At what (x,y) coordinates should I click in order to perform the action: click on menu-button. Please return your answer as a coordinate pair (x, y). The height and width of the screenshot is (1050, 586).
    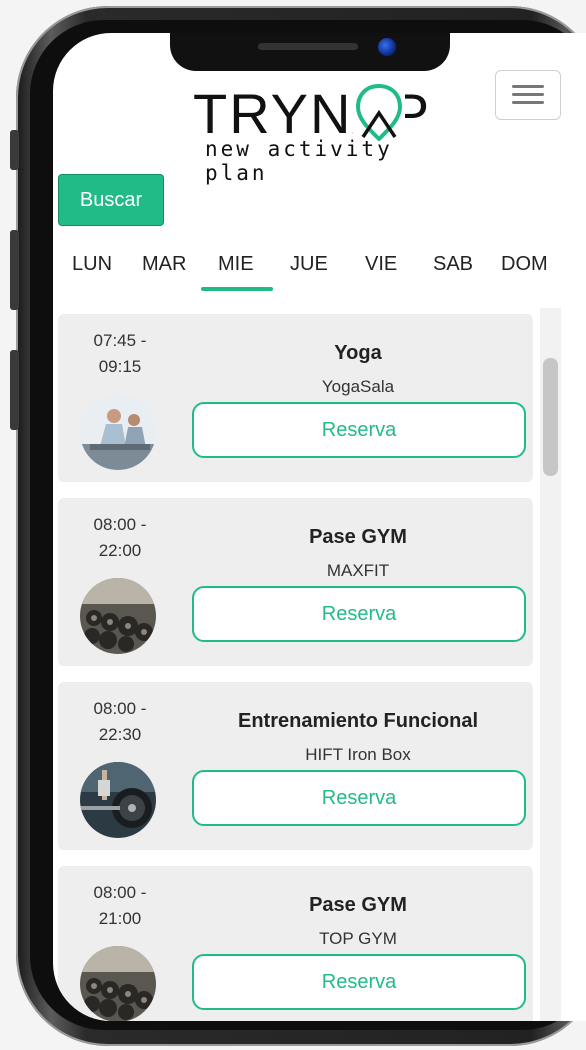
    Looking at the image, I should click on (528, 95).